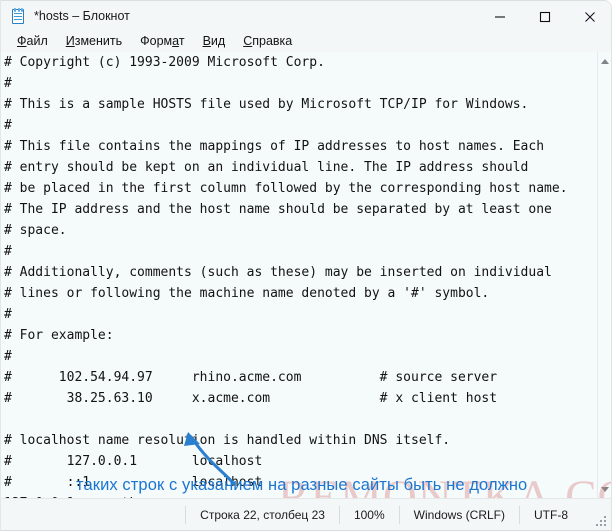  Describe the element at coordinates (214, 41) in the screenshot. I see `menu-item-view: Вид` at that location.